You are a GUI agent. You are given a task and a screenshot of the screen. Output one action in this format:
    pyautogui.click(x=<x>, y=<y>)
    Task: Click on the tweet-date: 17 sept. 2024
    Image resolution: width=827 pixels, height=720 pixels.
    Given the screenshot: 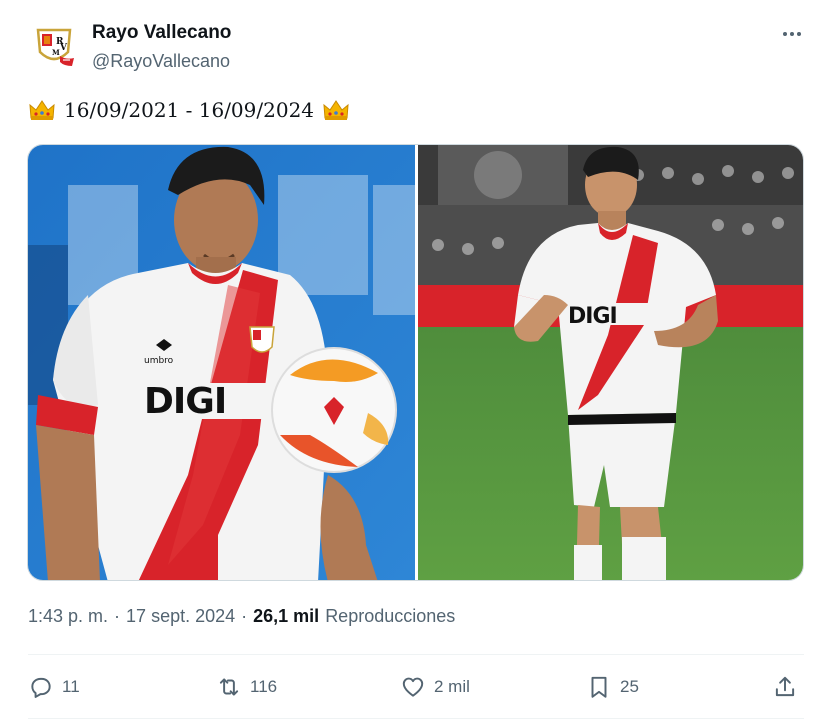 What is the action you would take?
    pyautogui.click(x=180, y=616)
    